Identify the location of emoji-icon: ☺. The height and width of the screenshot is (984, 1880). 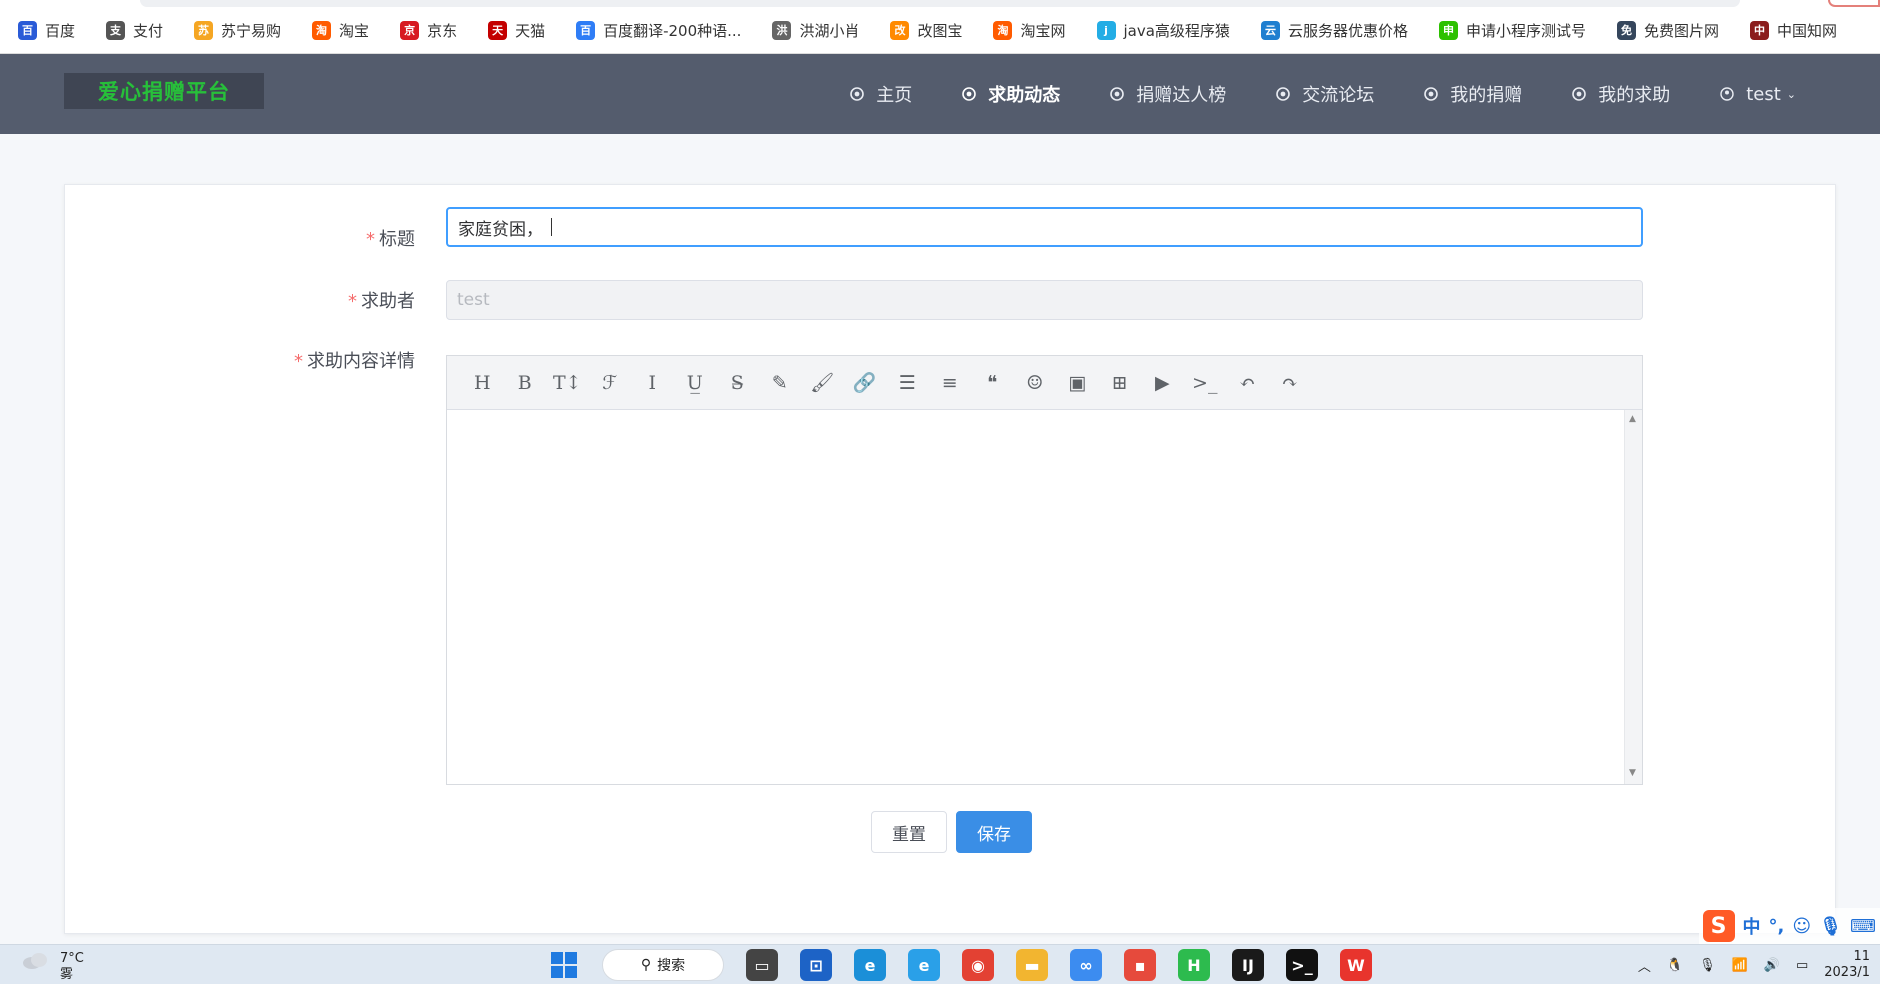
(1035, 383).